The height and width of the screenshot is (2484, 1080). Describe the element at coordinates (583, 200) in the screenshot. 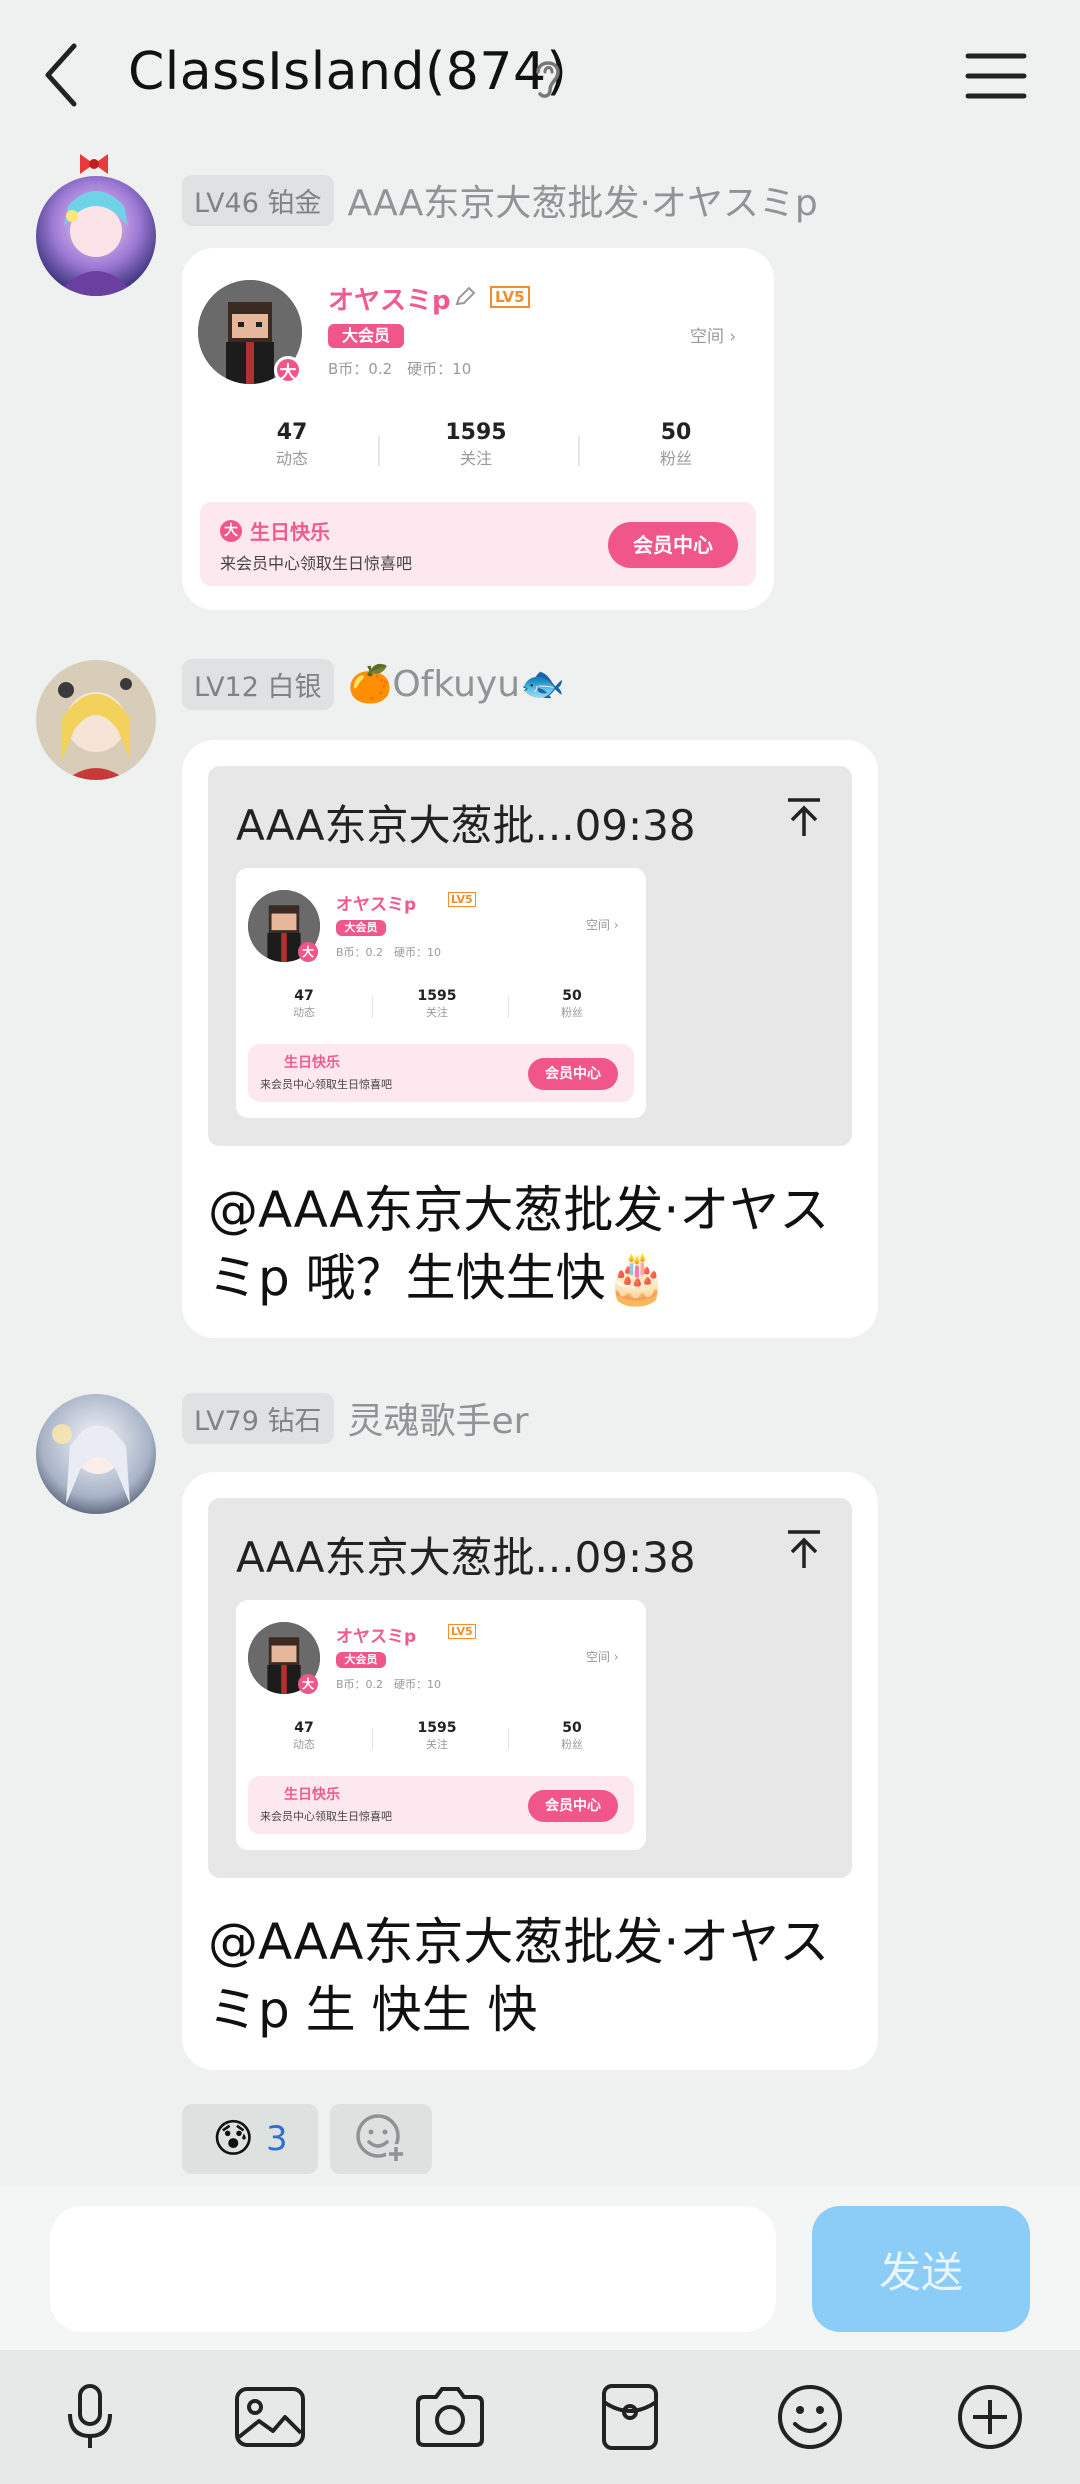

I see `sender-name: AAA东京大葱批发·オヤスミp` at that location.